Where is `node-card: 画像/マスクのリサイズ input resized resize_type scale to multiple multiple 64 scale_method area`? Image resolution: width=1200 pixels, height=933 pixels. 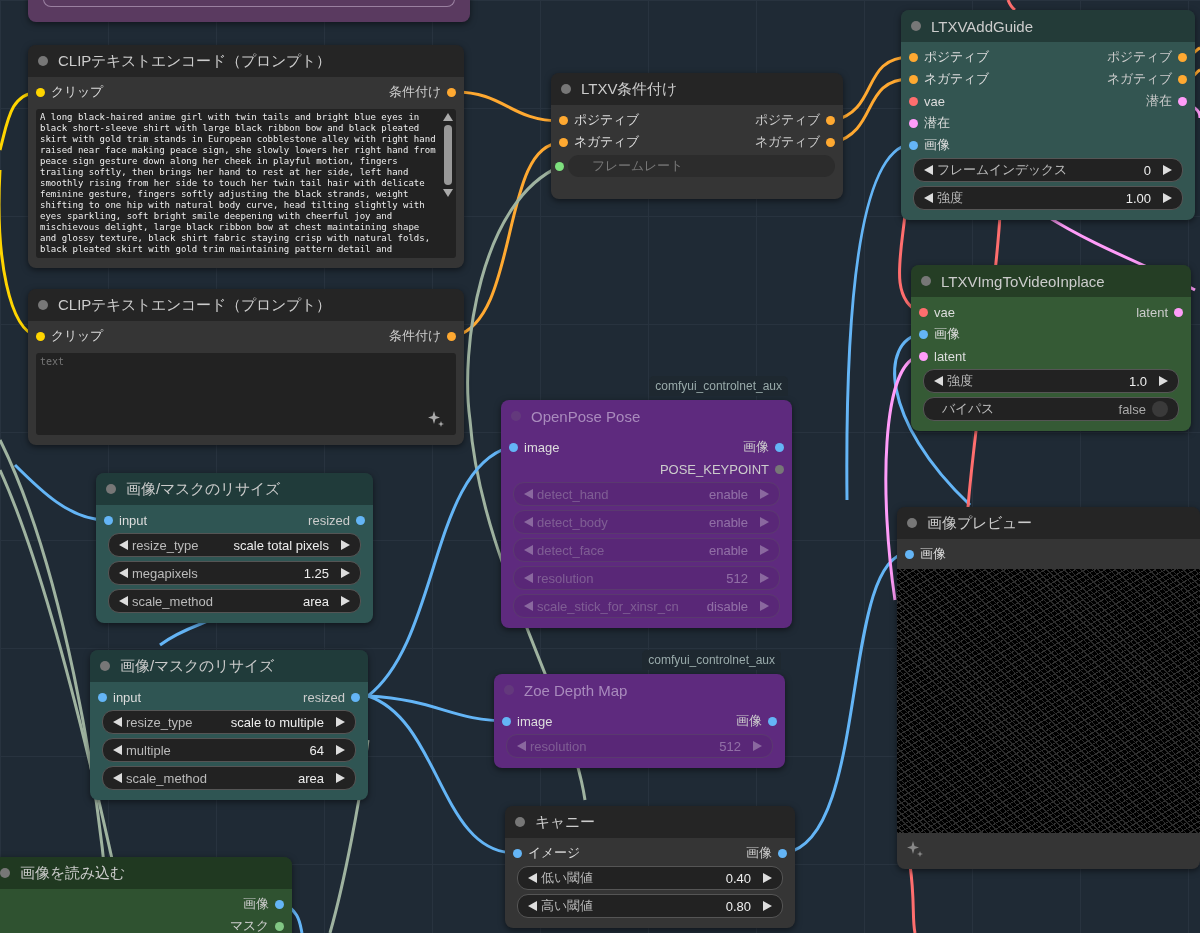
node-card: 画像/マスクのリサイズ input resized resize_type scale to multiple multiple 64 scale_method area is located at coordinates (229, 725).